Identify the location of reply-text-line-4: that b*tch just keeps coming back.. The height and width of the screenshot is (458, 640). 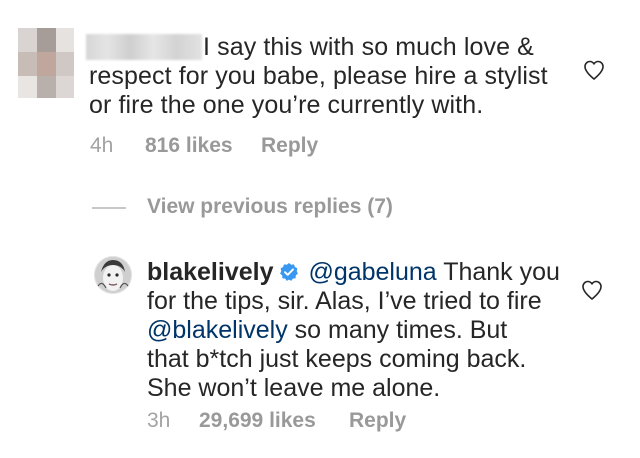
(337, 359).